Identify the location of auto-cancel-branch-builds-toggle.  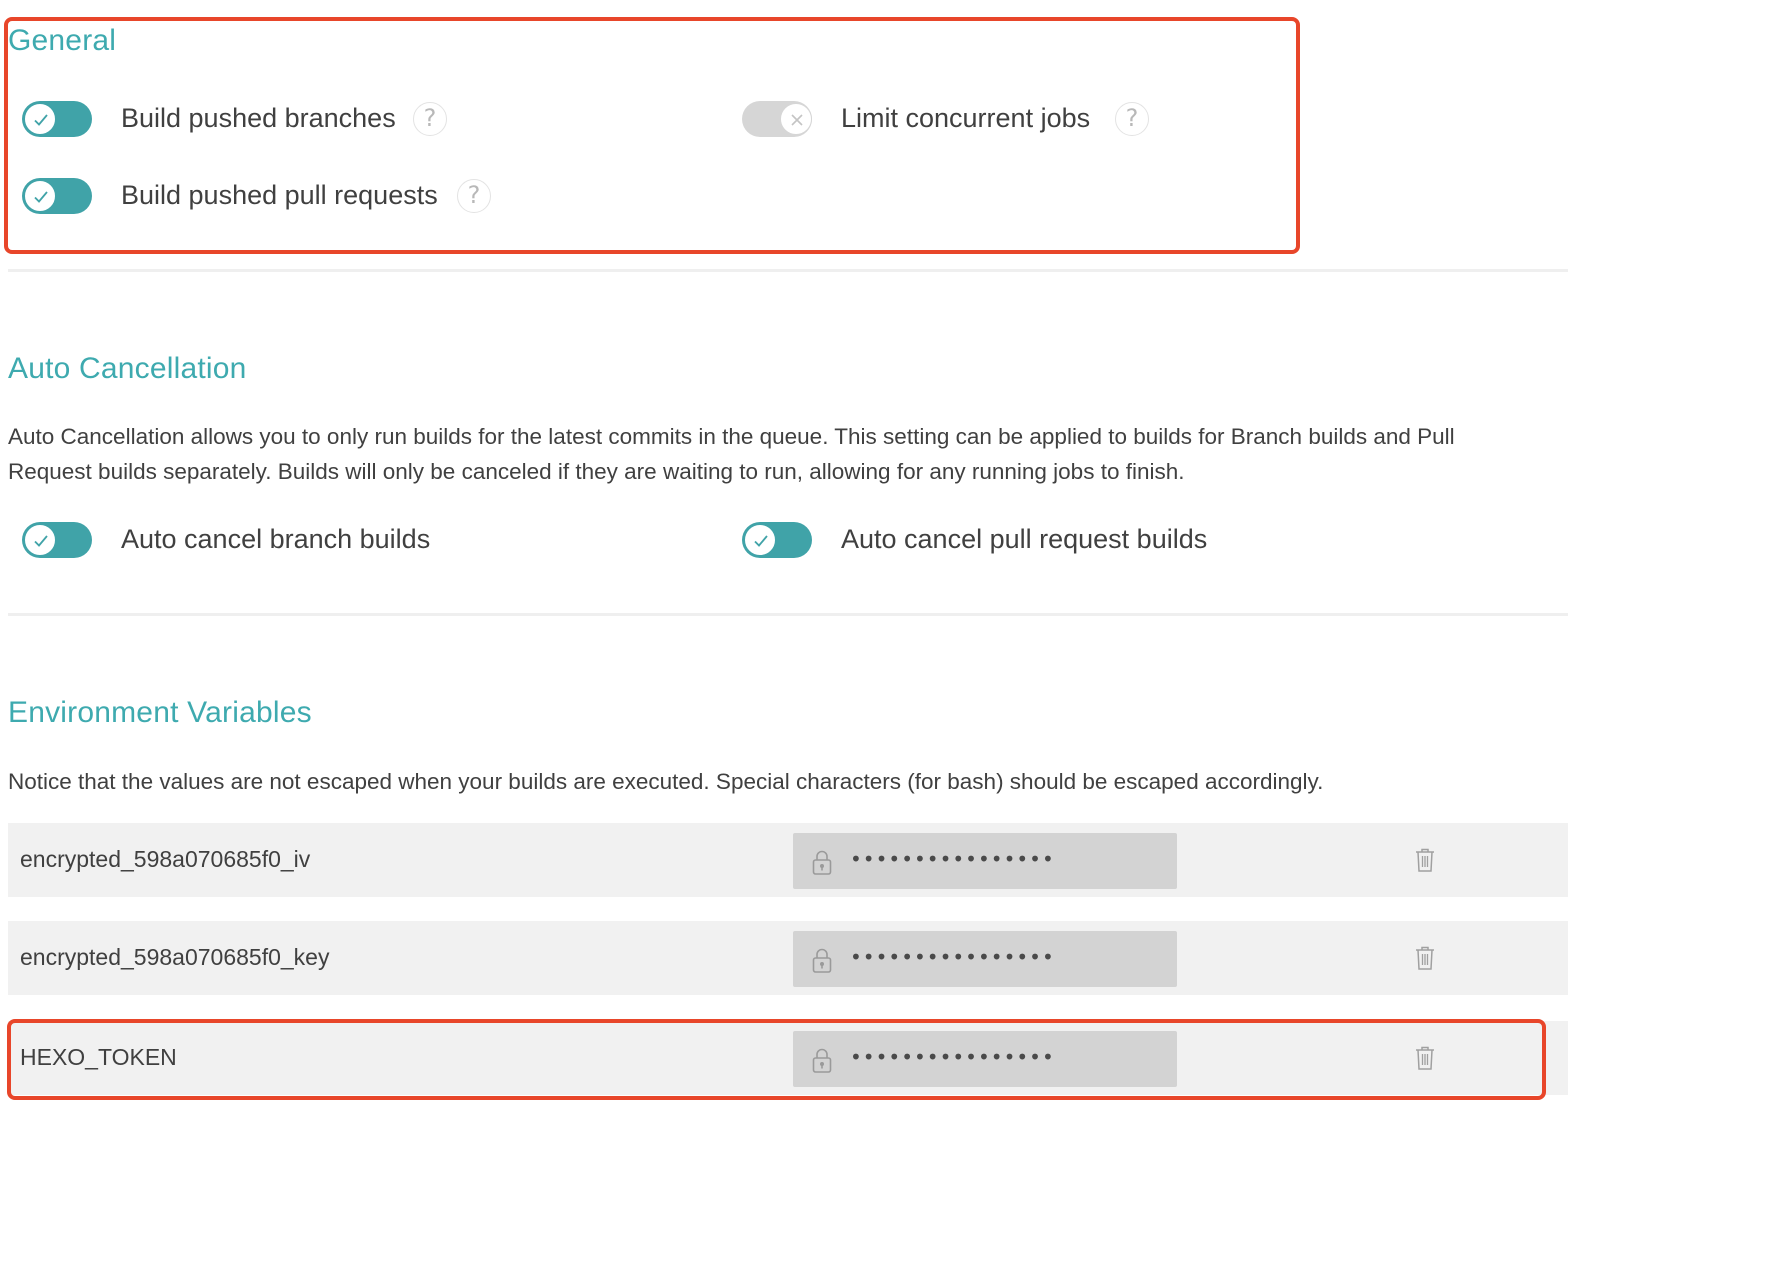
(57, 540).